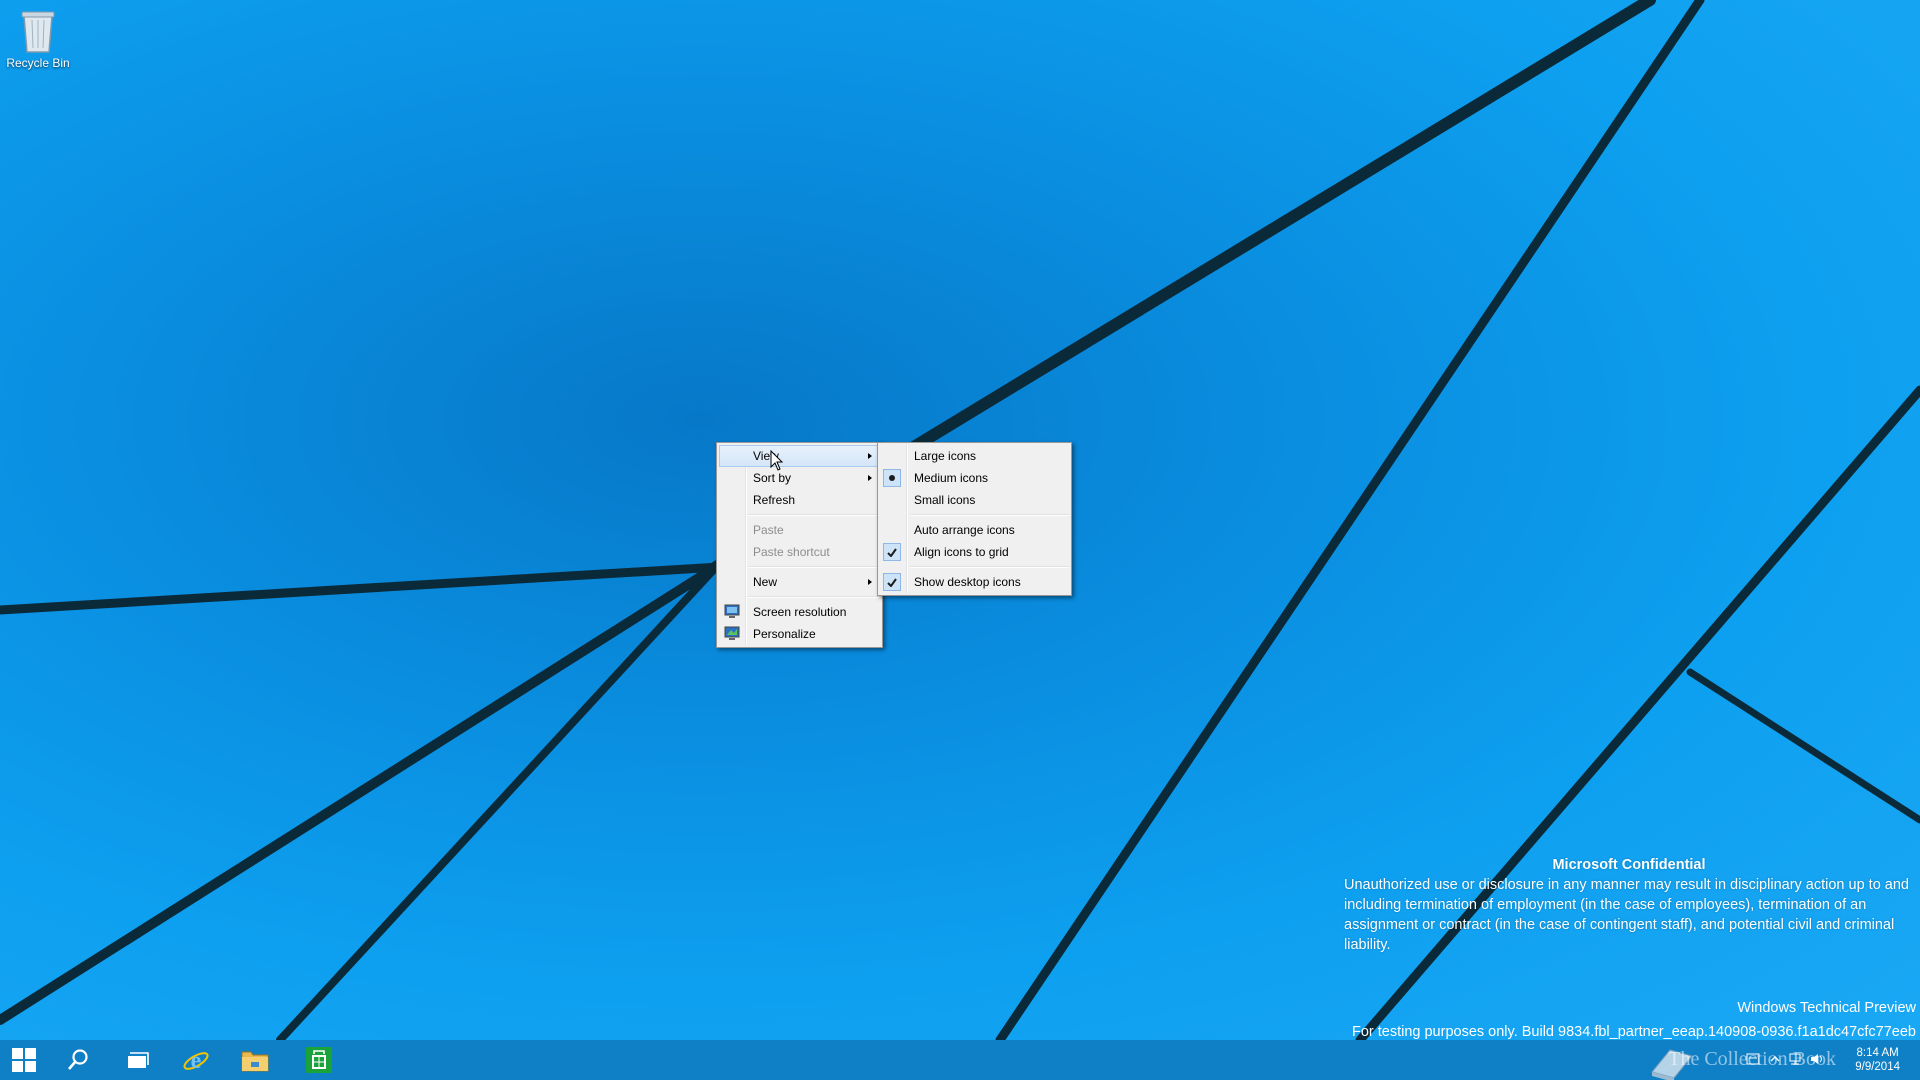 The height and width of the screenshot is (1080, 1920). Describe the element at coordinates (799, 500) in the screenshot. I see `menu-item-refresh: Refresh` at that location.